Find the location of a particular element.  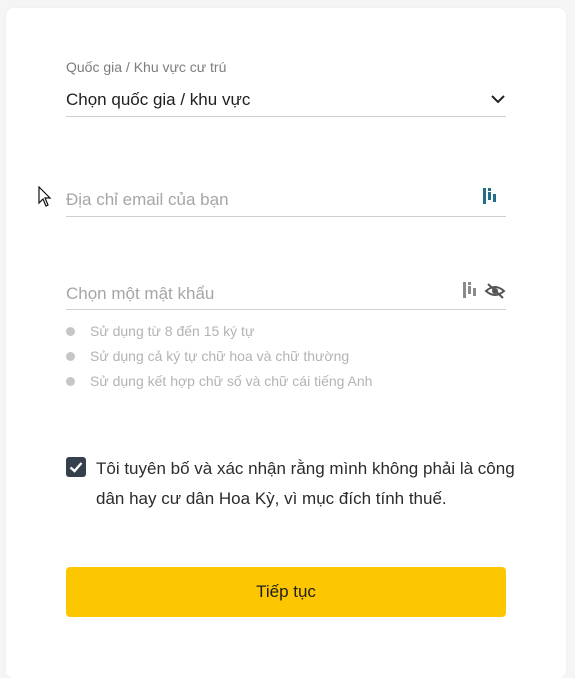

continue-button: Tiếp tục is located at coordinates (286, 592).